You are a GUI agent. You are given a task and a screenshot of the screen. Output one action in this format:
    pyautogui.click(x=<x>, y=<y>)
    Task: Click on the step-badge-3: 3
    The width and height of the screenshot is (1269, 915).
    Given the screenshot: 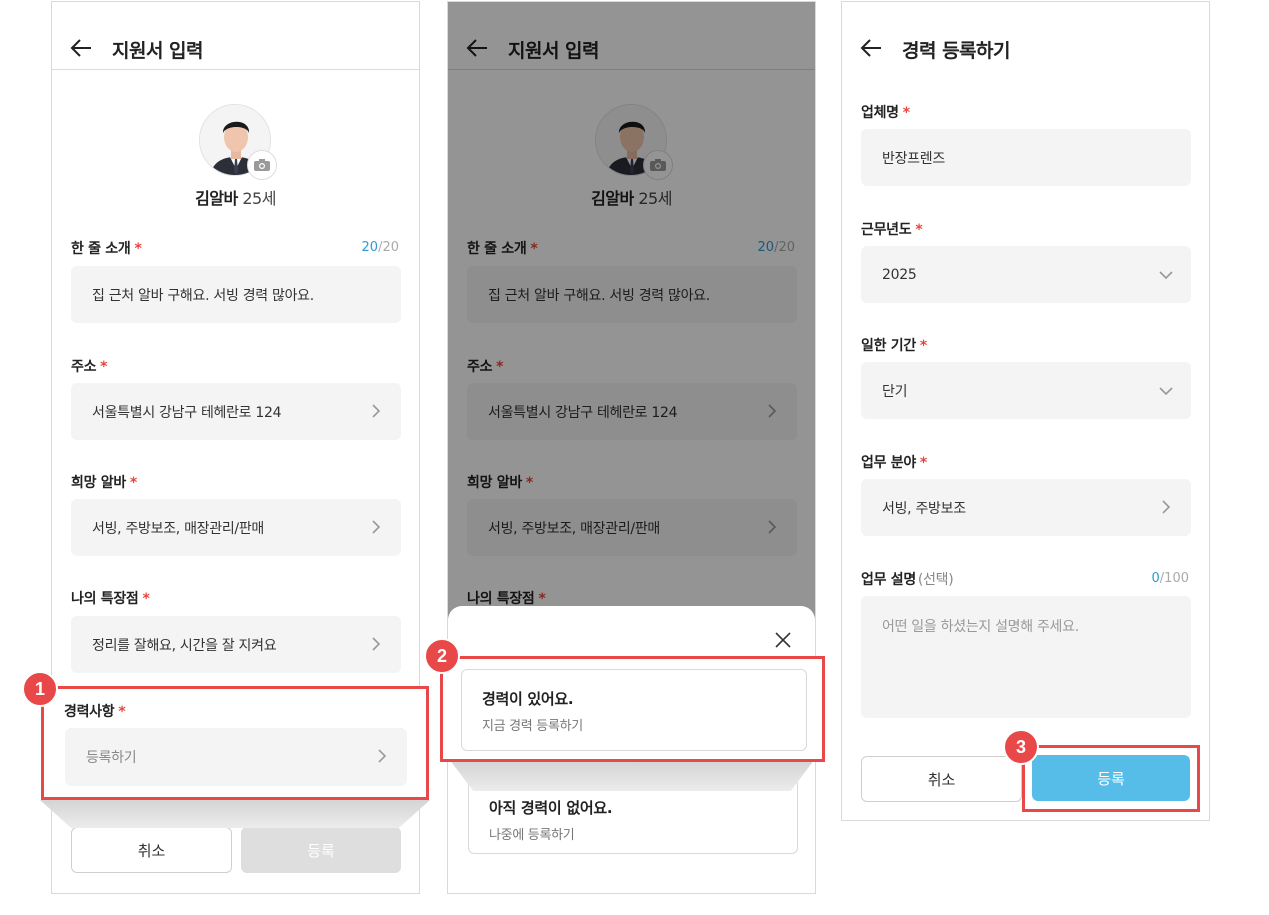 What is the action you would take?
    pyautogui.click(x=1021, y=747)
    